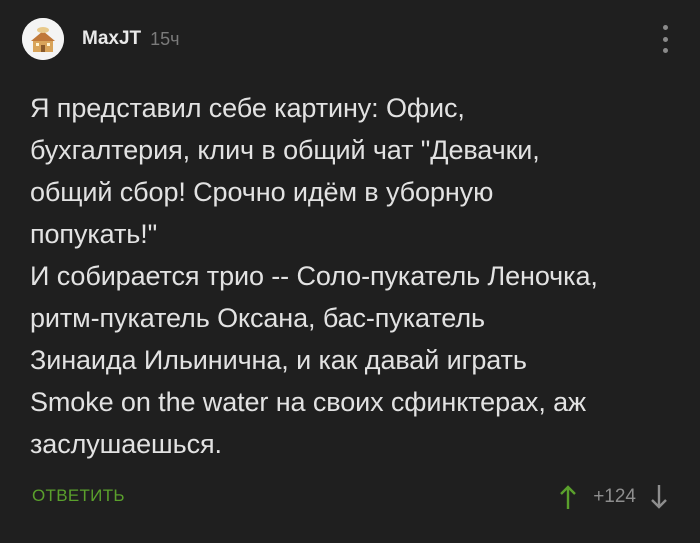 This screenshot has width=700, height=543. I want to click on more-vertical-icon, so click(665, 39).